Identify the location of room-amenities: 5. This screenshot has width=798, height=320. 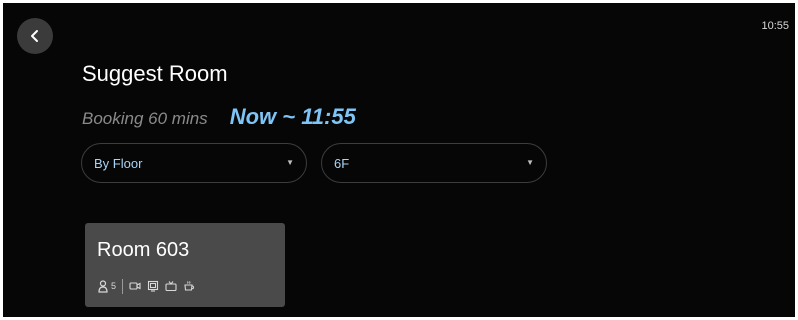
(149, 286).